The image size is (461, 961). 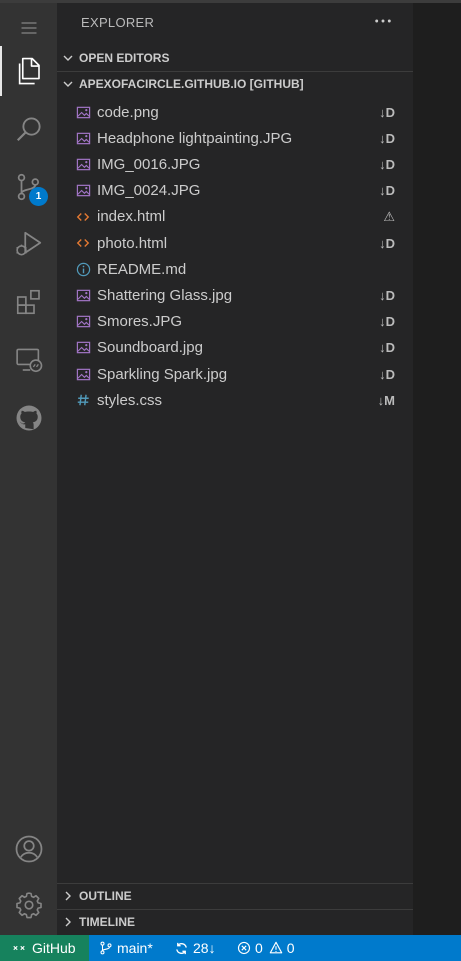 What do you see at coordinates (235, 895) in the screenshot?
I see `outline-section: OUTLINE` at bounding box center [235, 895].